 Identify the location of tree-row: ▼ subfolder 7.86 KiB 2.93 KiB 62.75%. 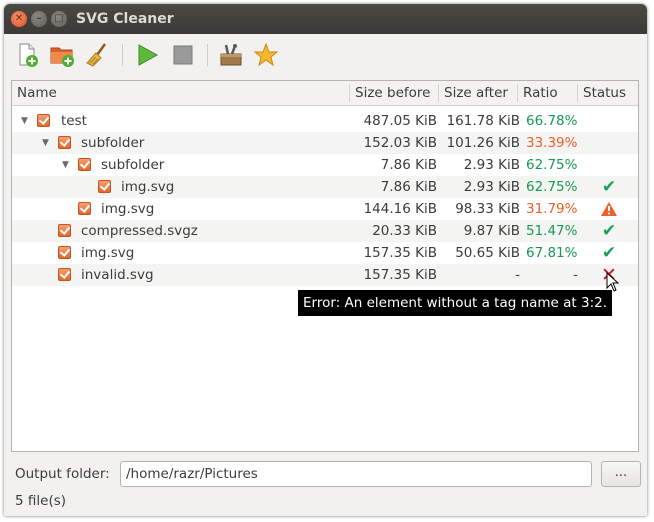
(325, 165).